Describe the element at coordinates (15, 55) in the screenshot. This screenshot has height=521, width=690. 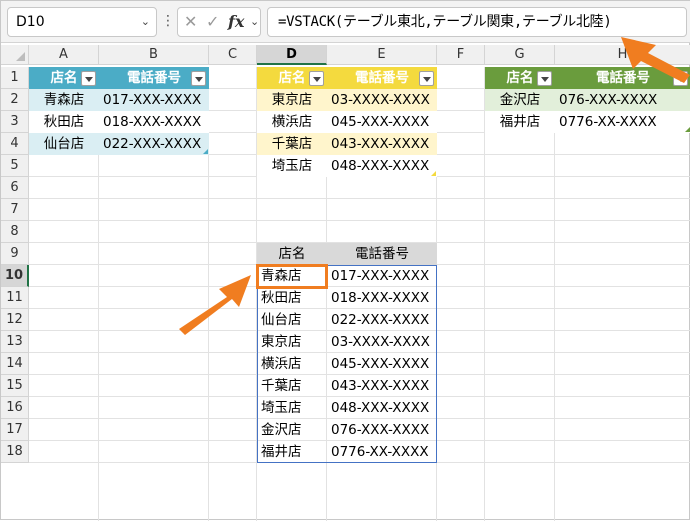
I see `select-all-button` at that location.